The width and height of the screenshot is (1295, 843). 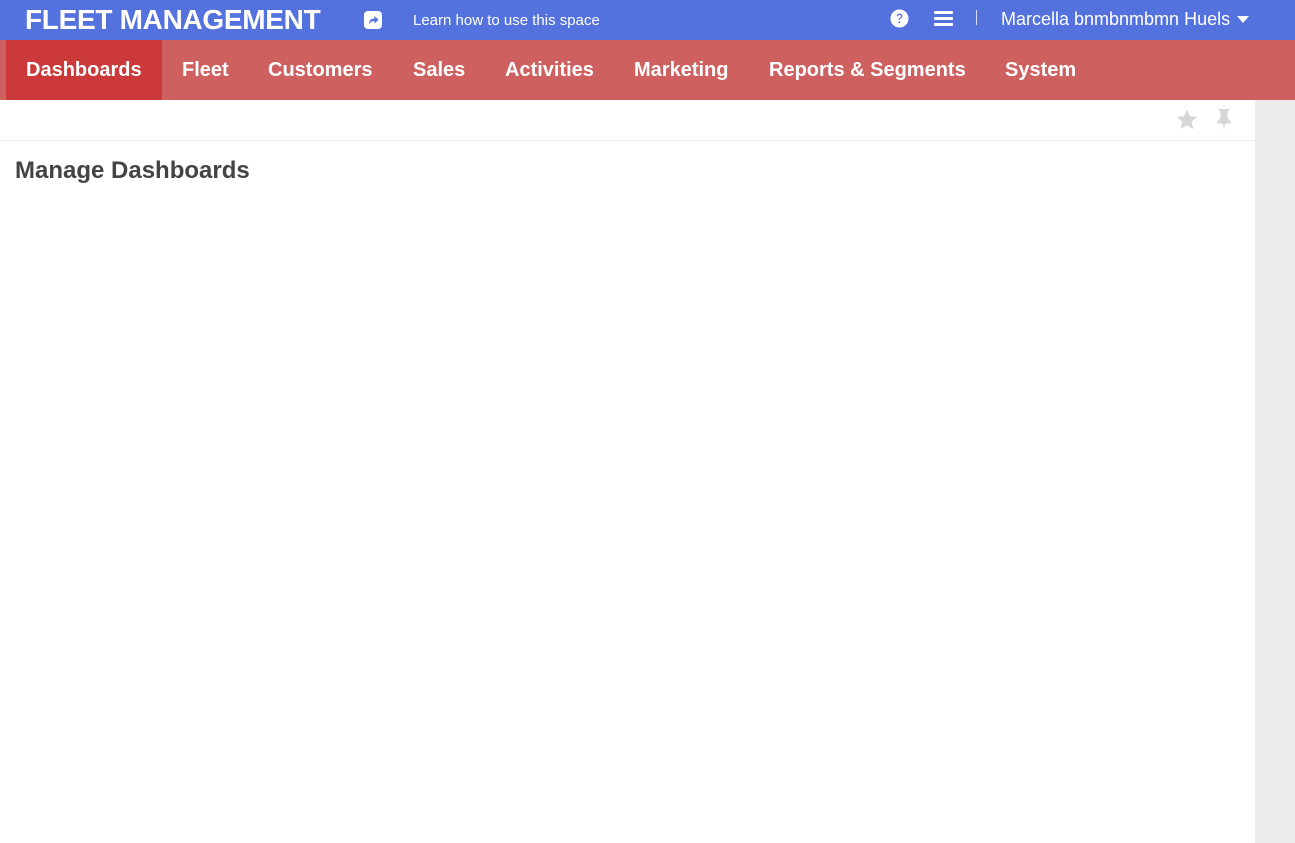 What do you see at coordinates (549, 70) in the screenshot?
I see `nav-item-activities: Activities` at bounding box center [549, 70].